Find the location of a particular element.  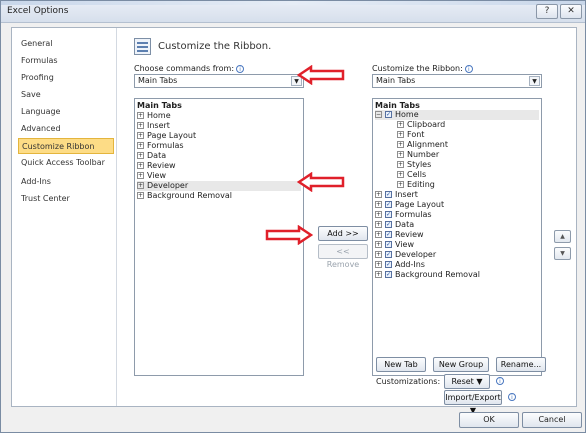

list-item: + ✓ Insert is located at coordinates (396, 195).